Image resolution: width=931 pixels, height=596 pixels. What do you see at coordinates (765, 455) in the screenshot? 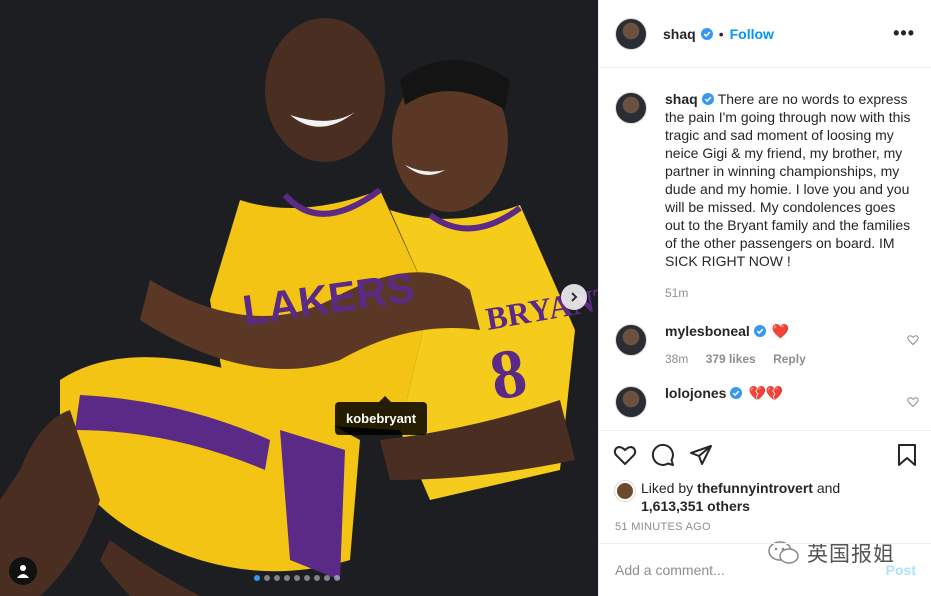
I see `action-icons` at bounding box center [765, 455].